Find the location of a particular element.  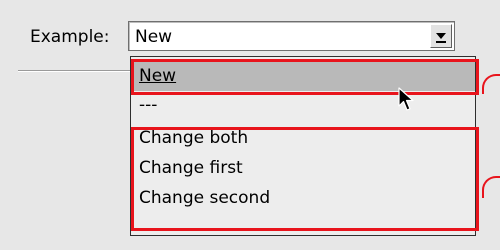

dropdown-item-label: --- is located at coordinates (148, 105).